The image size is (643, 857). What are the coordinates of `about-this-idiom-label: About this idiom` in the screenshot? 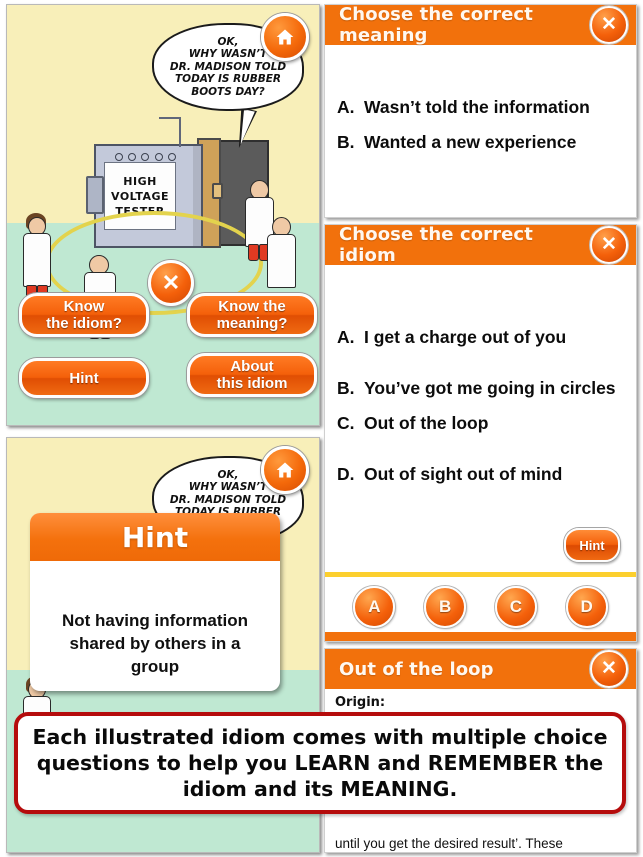 It's located at (252, 375).